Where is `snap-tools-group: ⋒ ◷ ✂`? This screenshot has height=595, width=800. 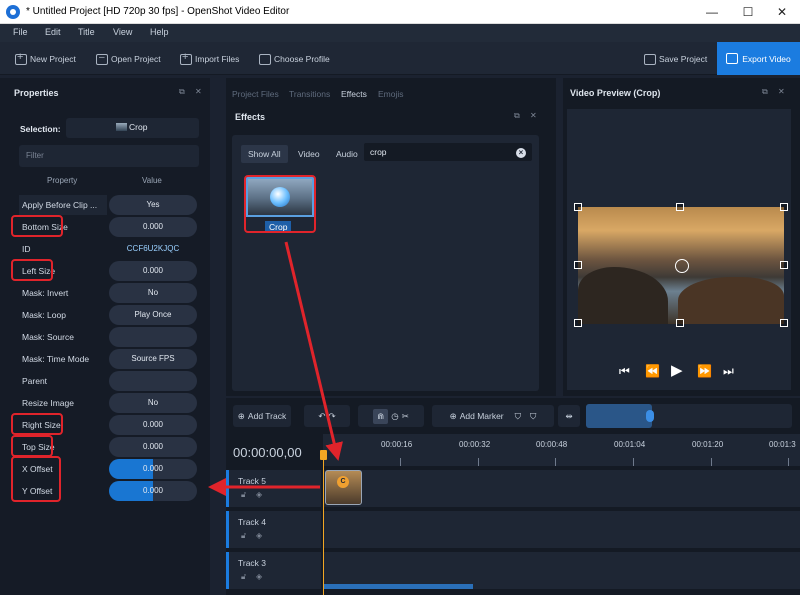 snap-tools-group: ⋒ ◷ ✂ is located at coordinates (391, 416).